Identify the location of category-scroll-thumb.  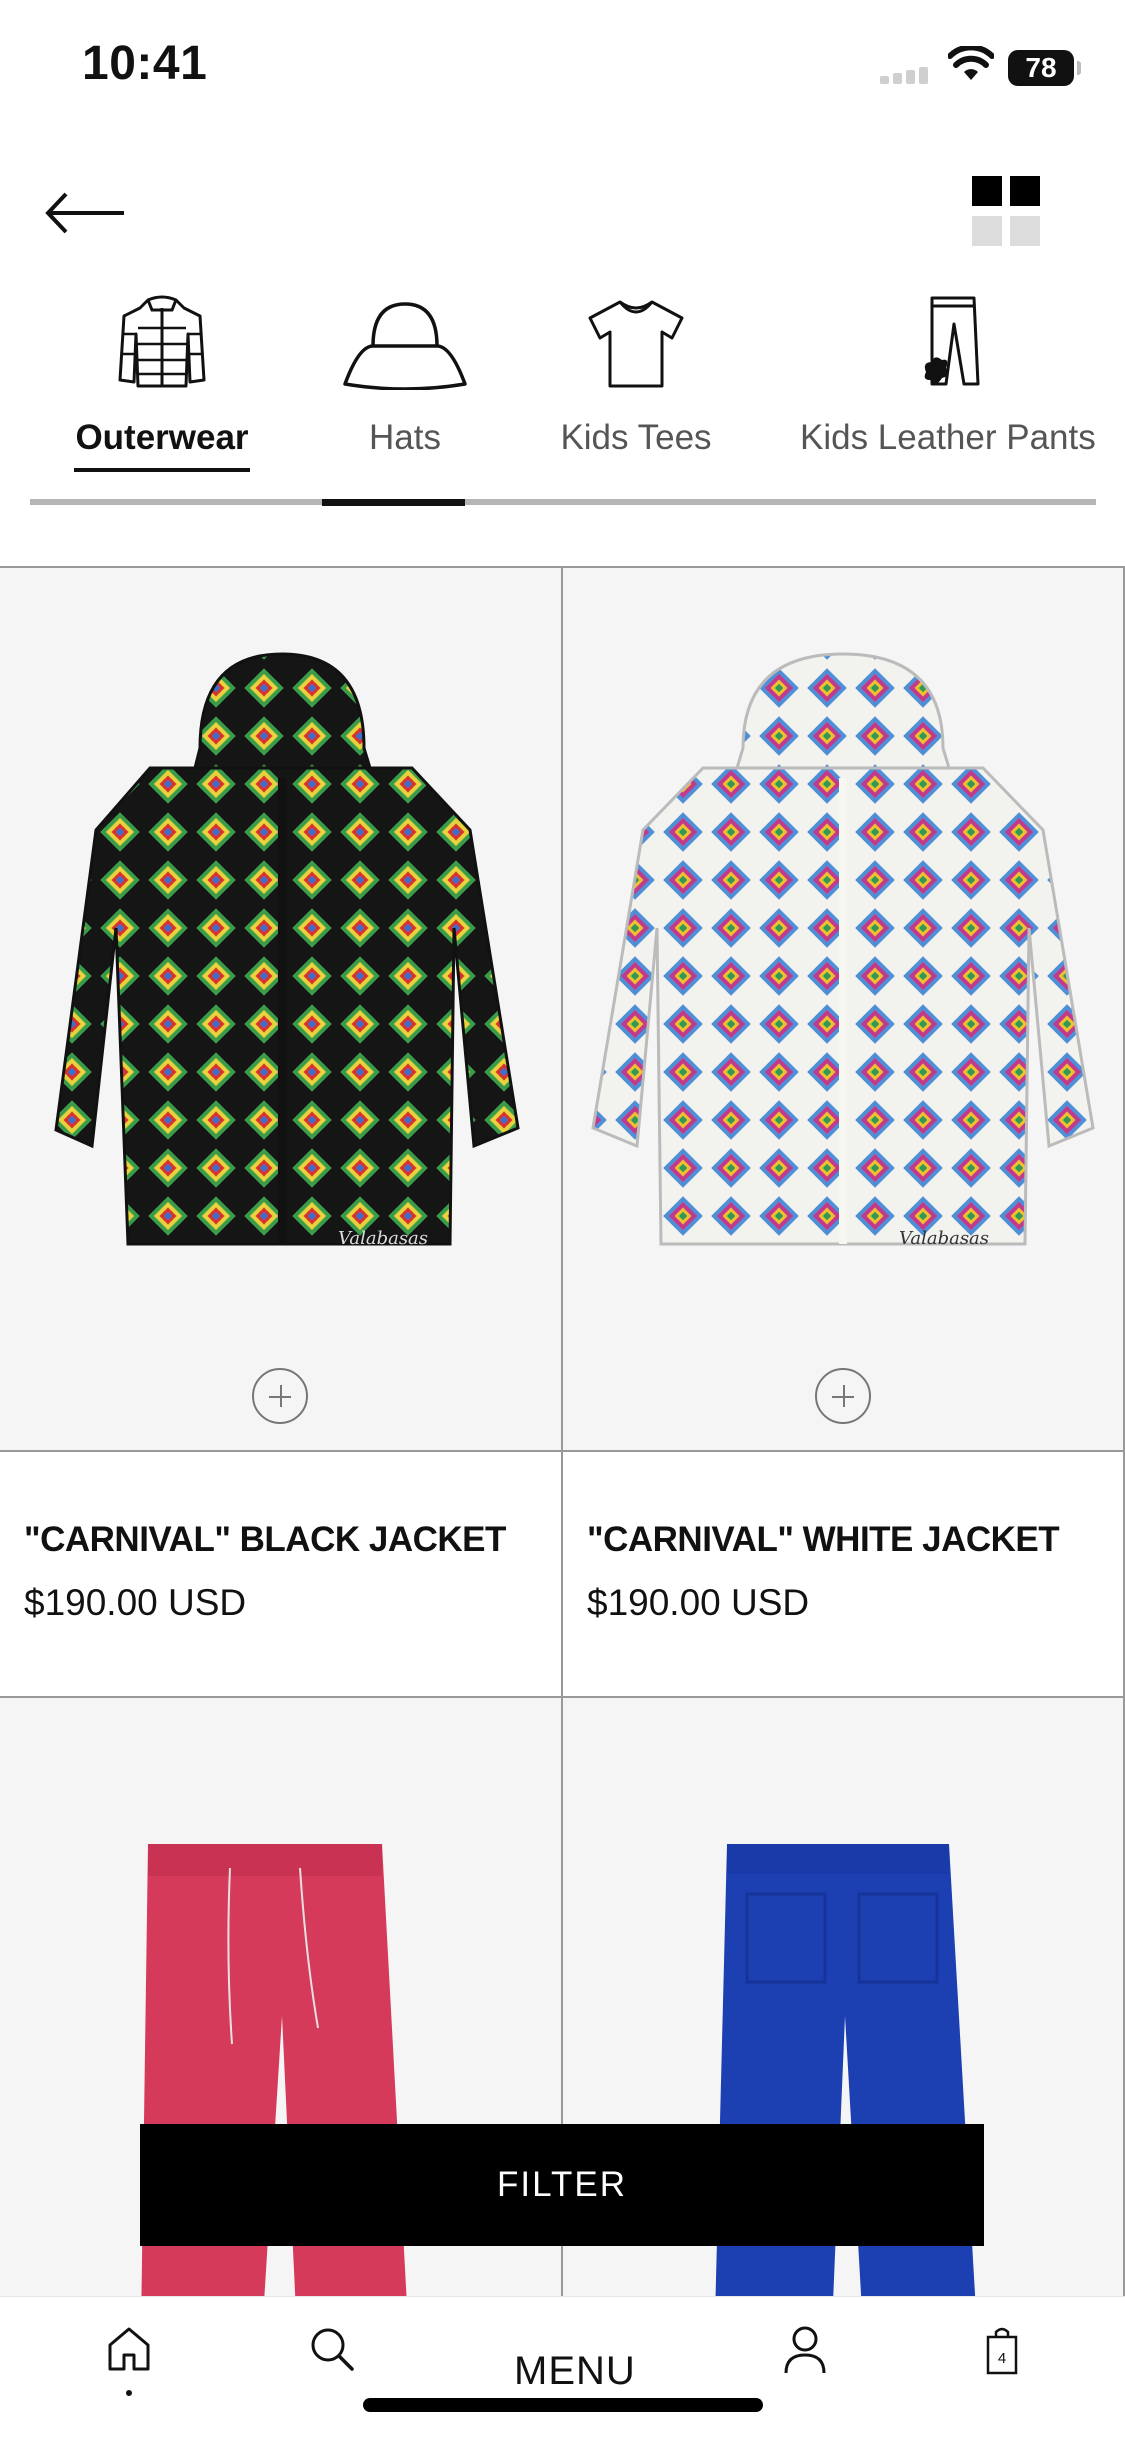
(393, 502).